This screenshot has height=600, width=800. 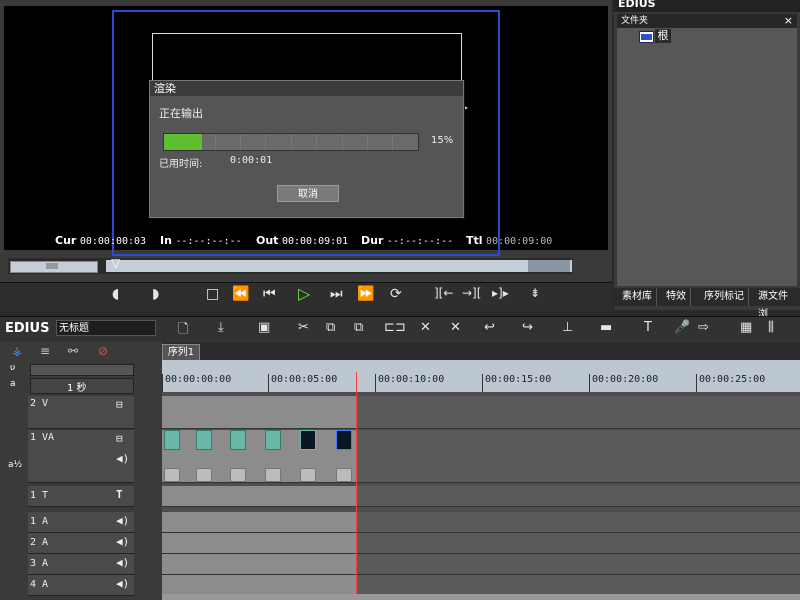 I want to click on cancel-button: 取消, so click(x=308, y=193).